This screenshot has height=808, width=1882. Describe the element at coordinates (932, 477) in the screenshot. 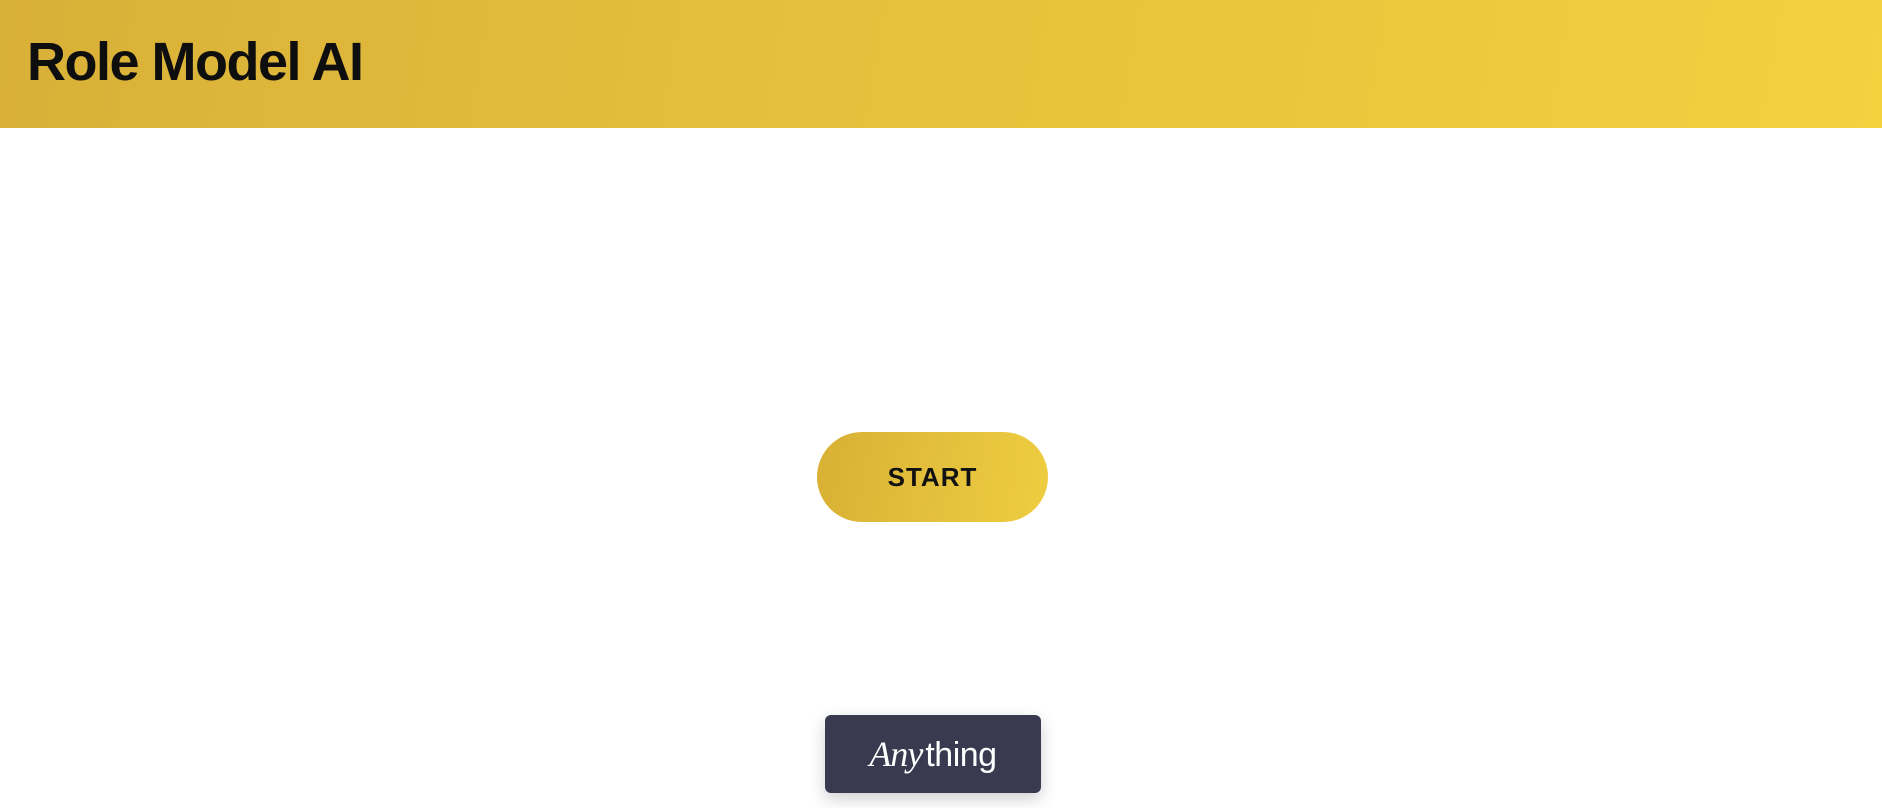

I see `start-button: START` at that location.